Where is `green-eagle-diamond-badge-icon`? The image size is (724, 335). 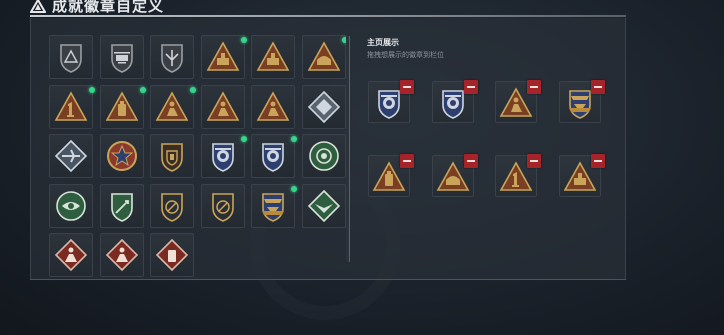 green-eagle-diamond-badge-icon is located at coordinates (323, 205).